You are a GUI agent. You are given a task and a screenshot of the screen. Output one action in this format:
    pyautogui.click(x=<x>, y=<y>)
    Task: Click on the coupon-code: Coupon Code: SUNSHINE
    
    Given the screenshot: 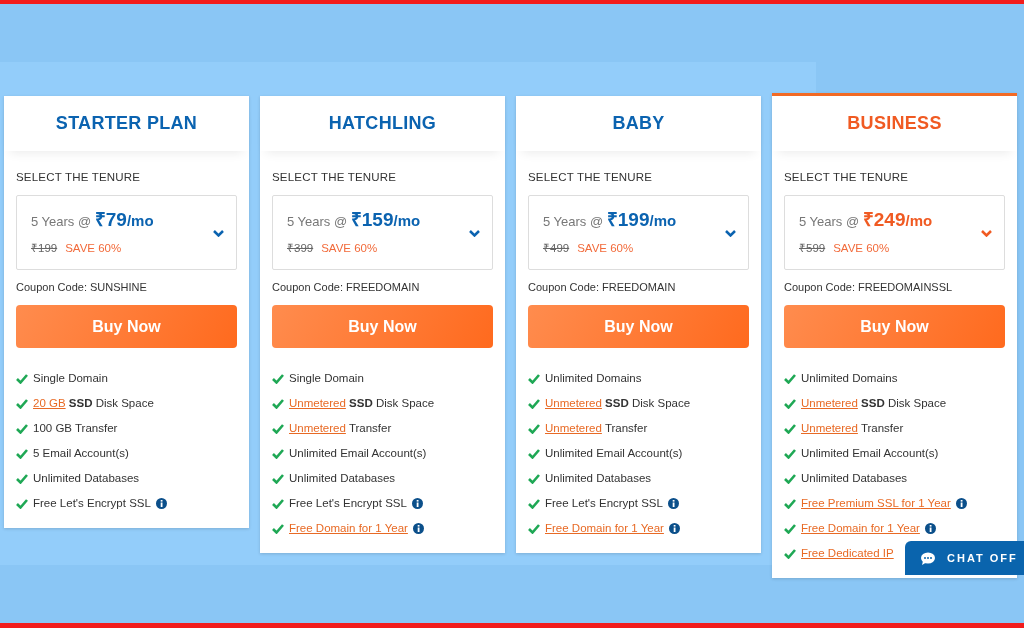 What is the action you would take?
    pyautogui.click(x=82, y=287)
    